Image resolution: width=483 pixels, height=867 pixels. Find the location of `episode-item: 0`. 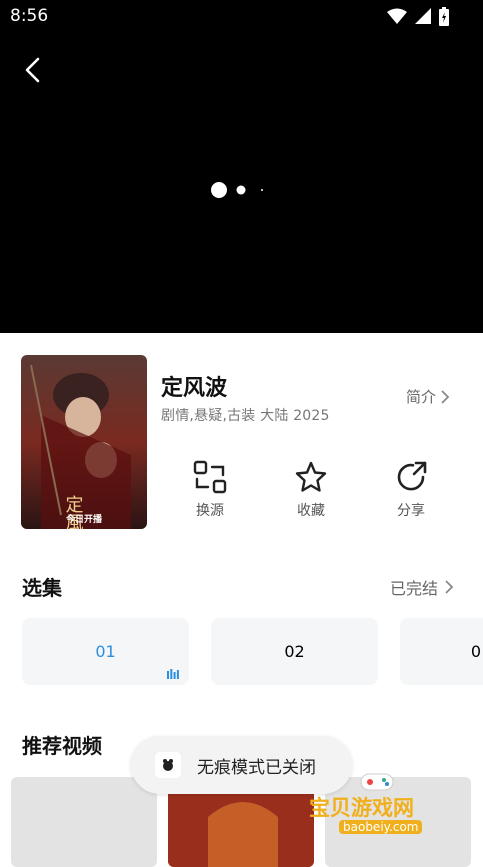

episode-item: 0 is located at coordinates (441, 651).